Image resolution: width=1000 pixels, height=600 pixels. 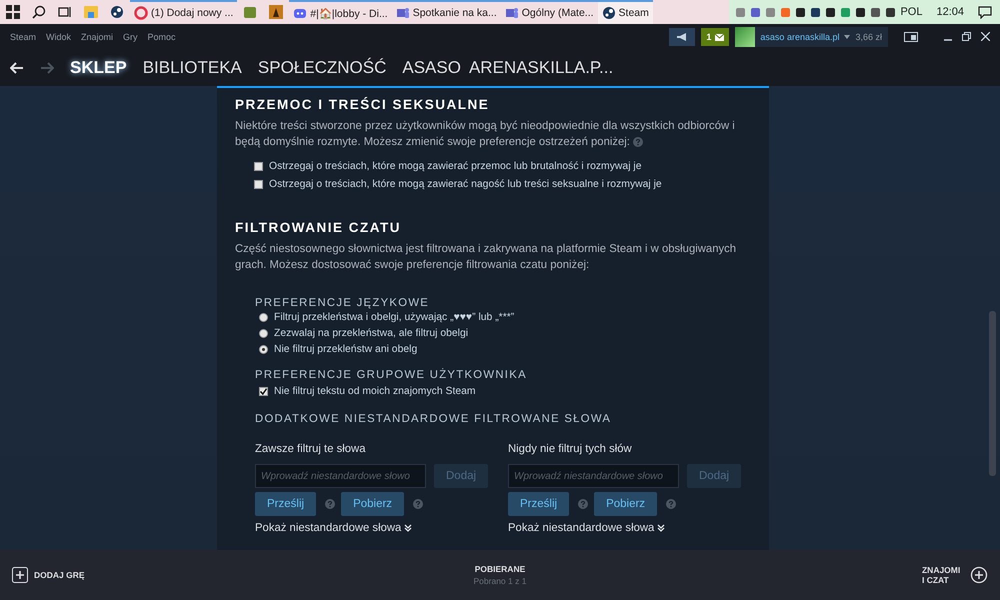 What do you see at coordinates (300, 13) in the screenshot?
I see `chat-icon` at bounding box center [300, 13].